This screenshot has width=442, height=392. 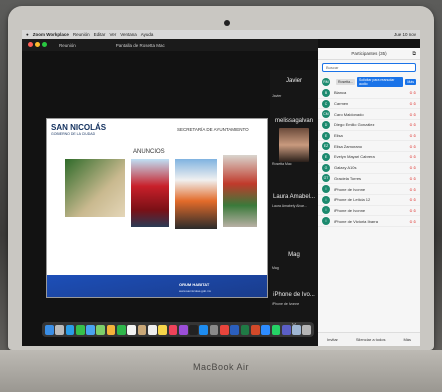 What do you see at coordinates (101, 329) in the screenshot?
I see `maps-icon` at bounding box center [101, 329].